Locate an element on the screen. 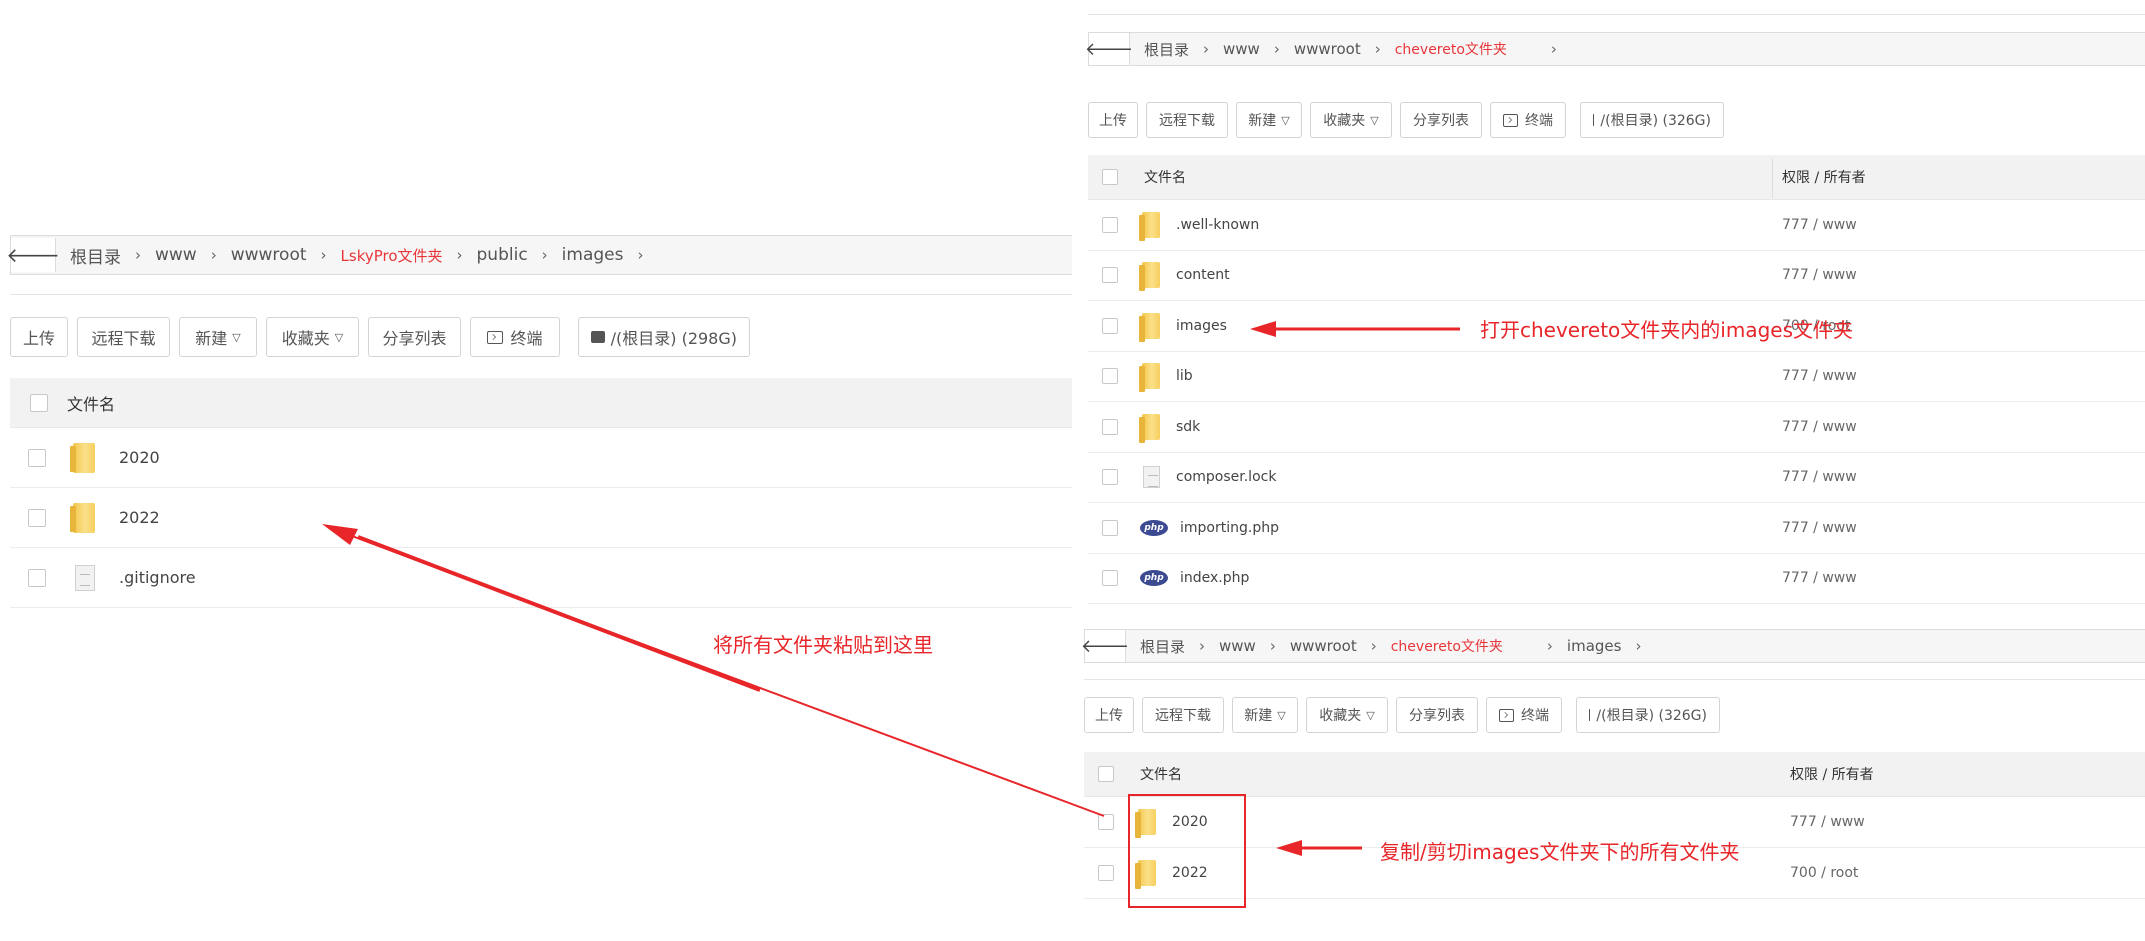  col-name-header: 文件名 is located at coordinates (1165, 178).